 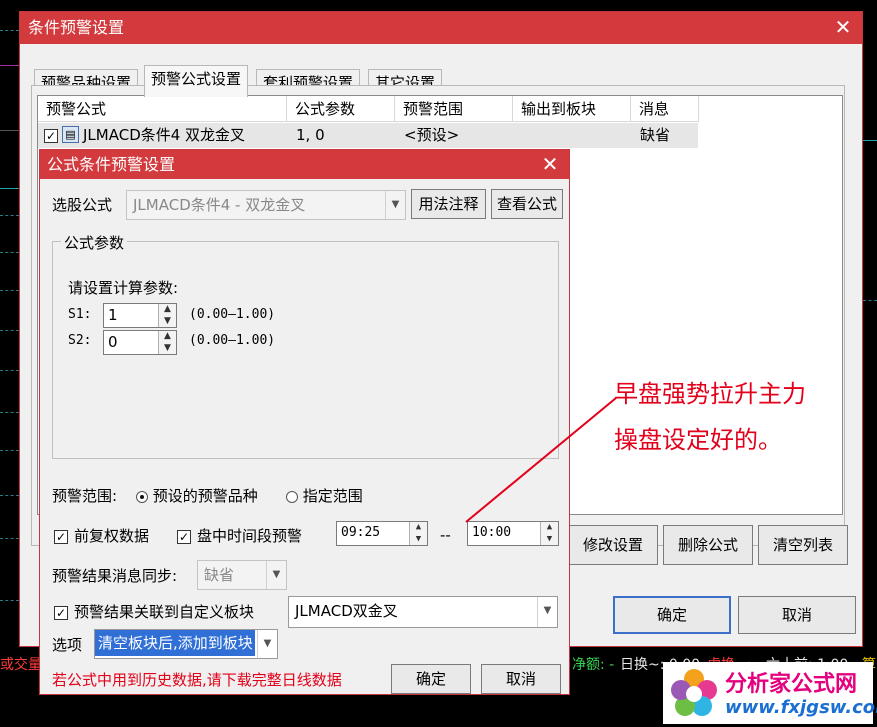 I want to click on logo-name: 分析家公式网, so click(x=791, y=684).